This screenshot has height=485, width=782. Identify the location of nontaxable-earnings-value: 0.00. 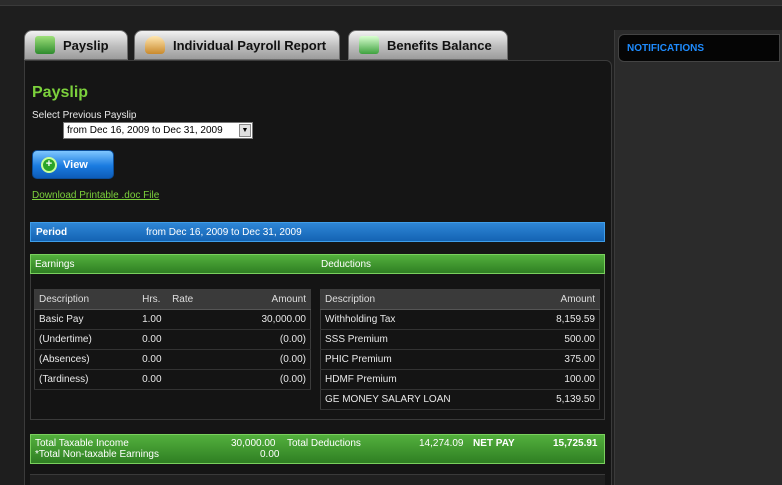
(270, 454).